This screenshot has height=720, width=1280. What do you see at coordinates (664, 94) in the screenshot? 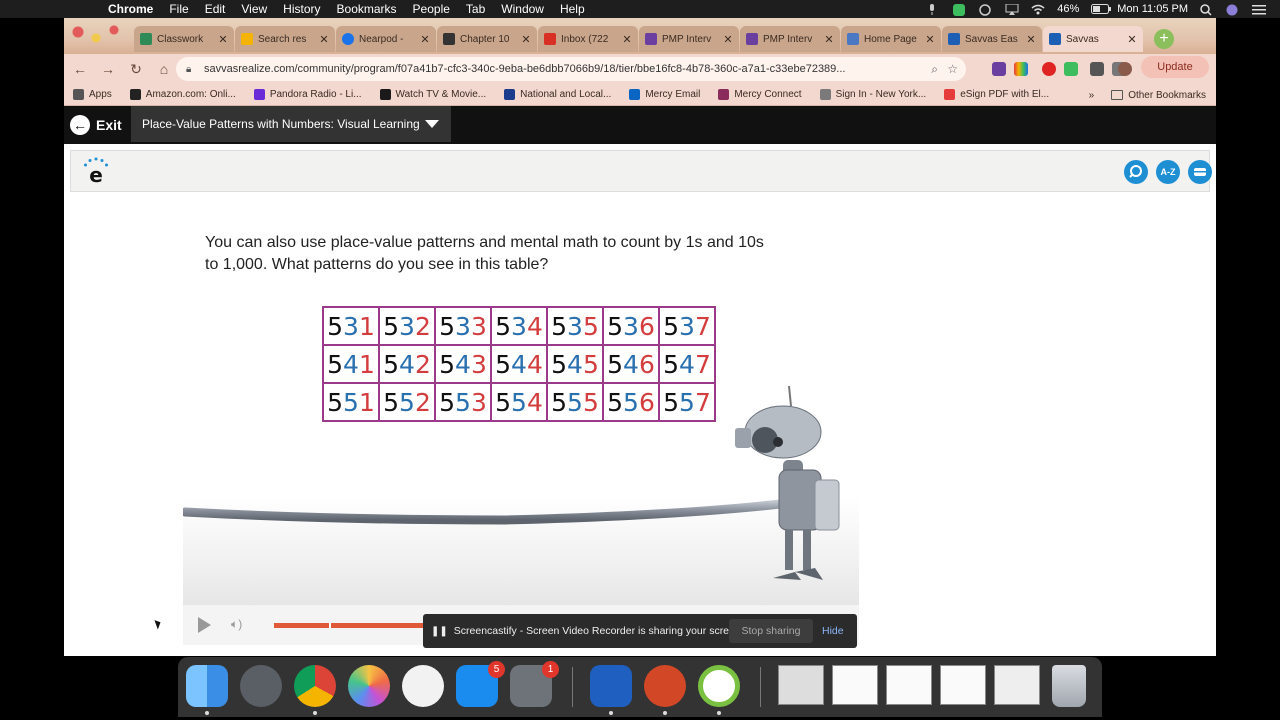
I see `bookmark-mercy-email: Mercy Email` at bounding box center [664, 94].